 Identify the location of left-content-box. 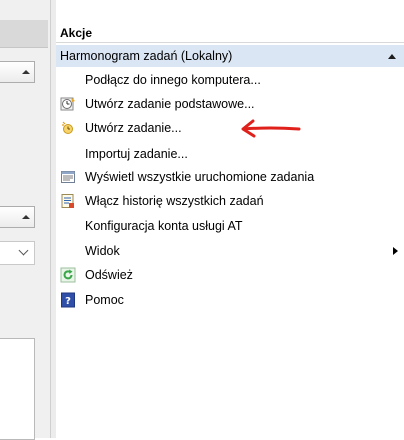
(17, 389).